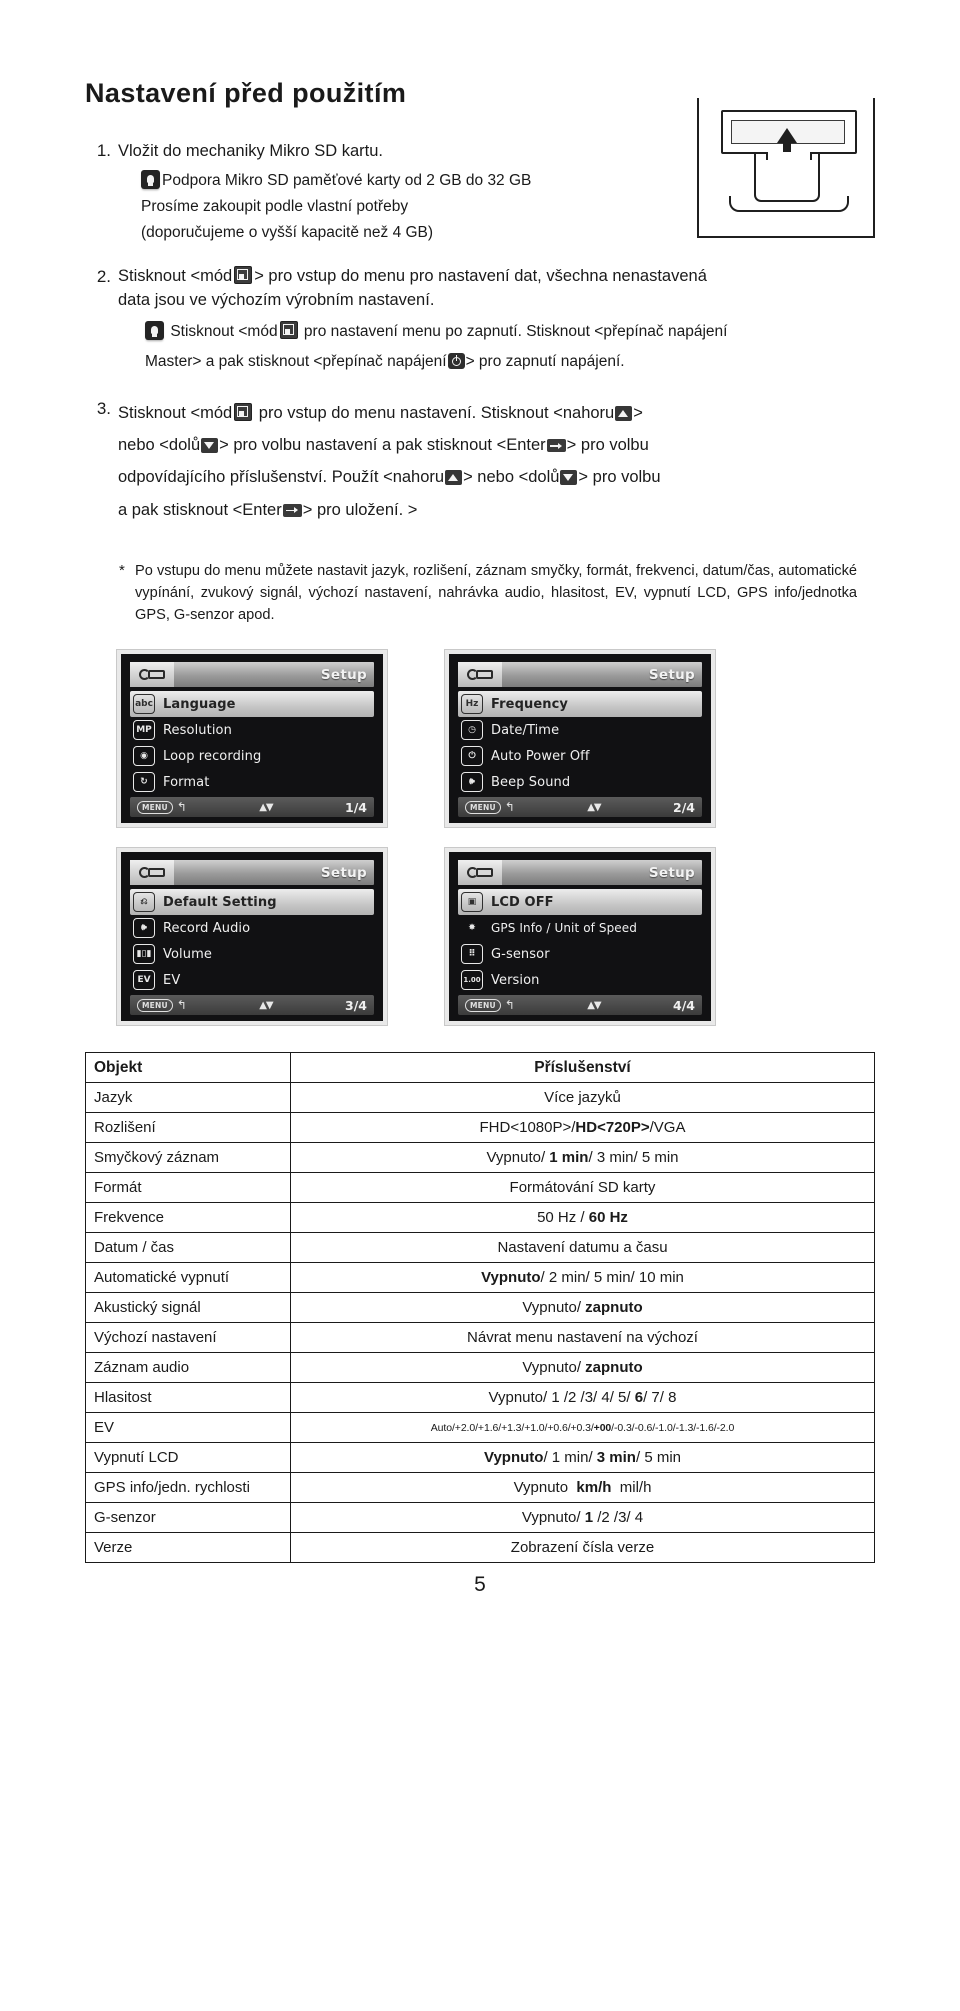 This screenshot has height=2011, width=960. I want to click on hz-icon: Hz, so click(472, 704).